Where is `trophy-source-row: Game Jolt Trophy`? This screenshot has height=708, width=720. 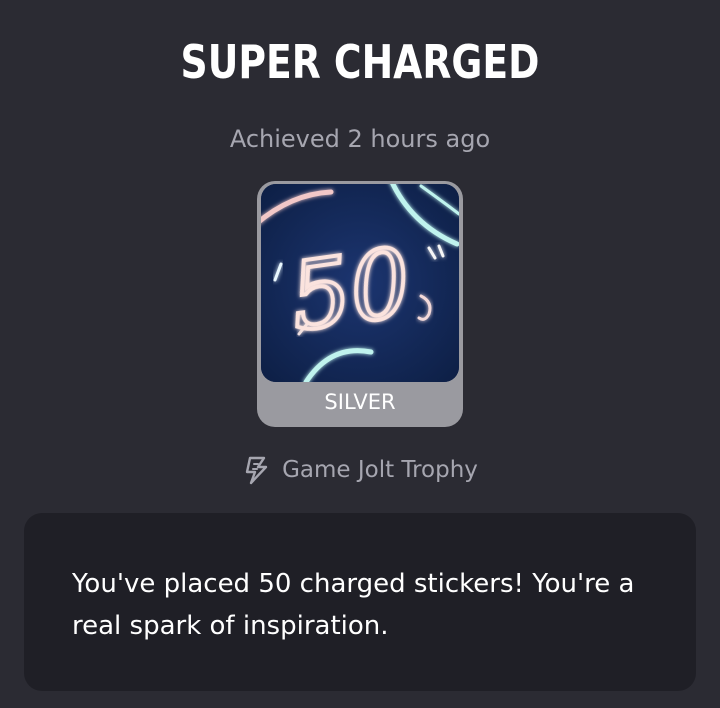 trophy-source-row: Game Jolt Trophy is located at coordinates (360, 470).